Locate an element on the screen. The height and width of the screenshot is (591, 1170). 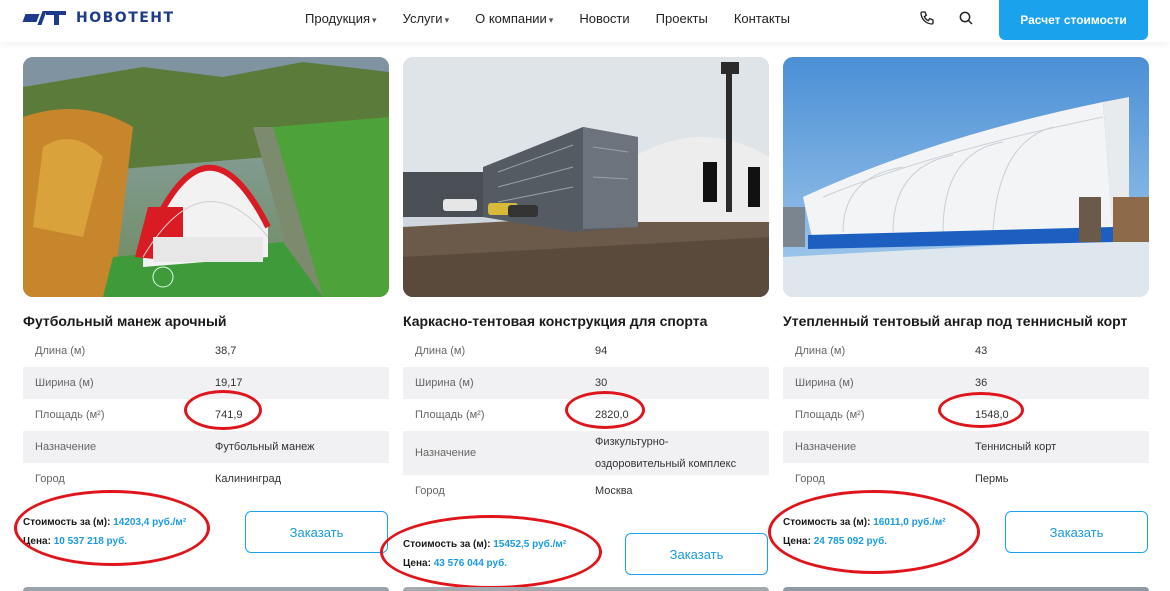
nav-item-services: Услуги ▾ is located at coordinates (426, 18).